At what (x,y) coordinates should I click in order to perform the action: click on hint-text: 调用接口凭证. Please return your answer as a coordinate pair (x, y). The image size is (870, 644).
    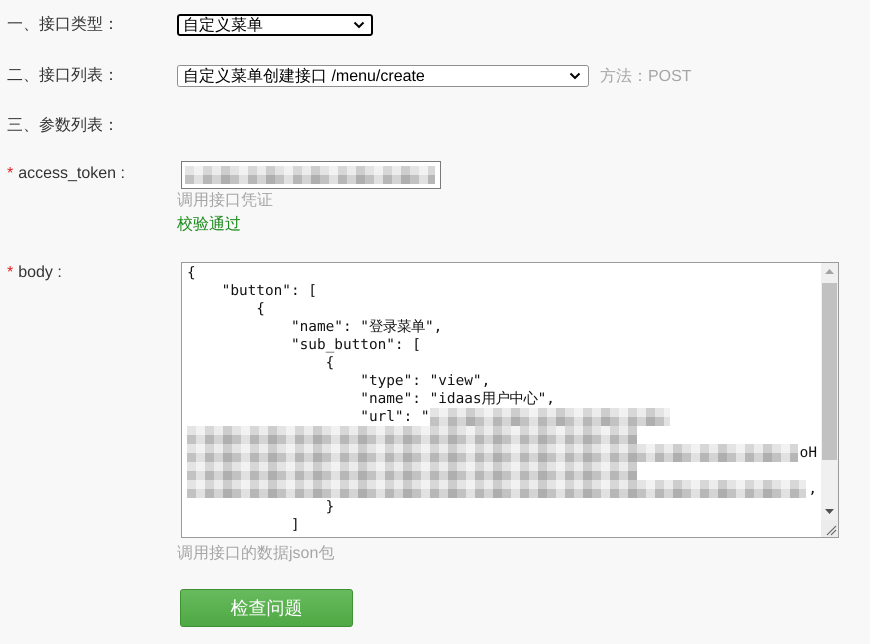
    Looking at the image, I should click on (225, 200).